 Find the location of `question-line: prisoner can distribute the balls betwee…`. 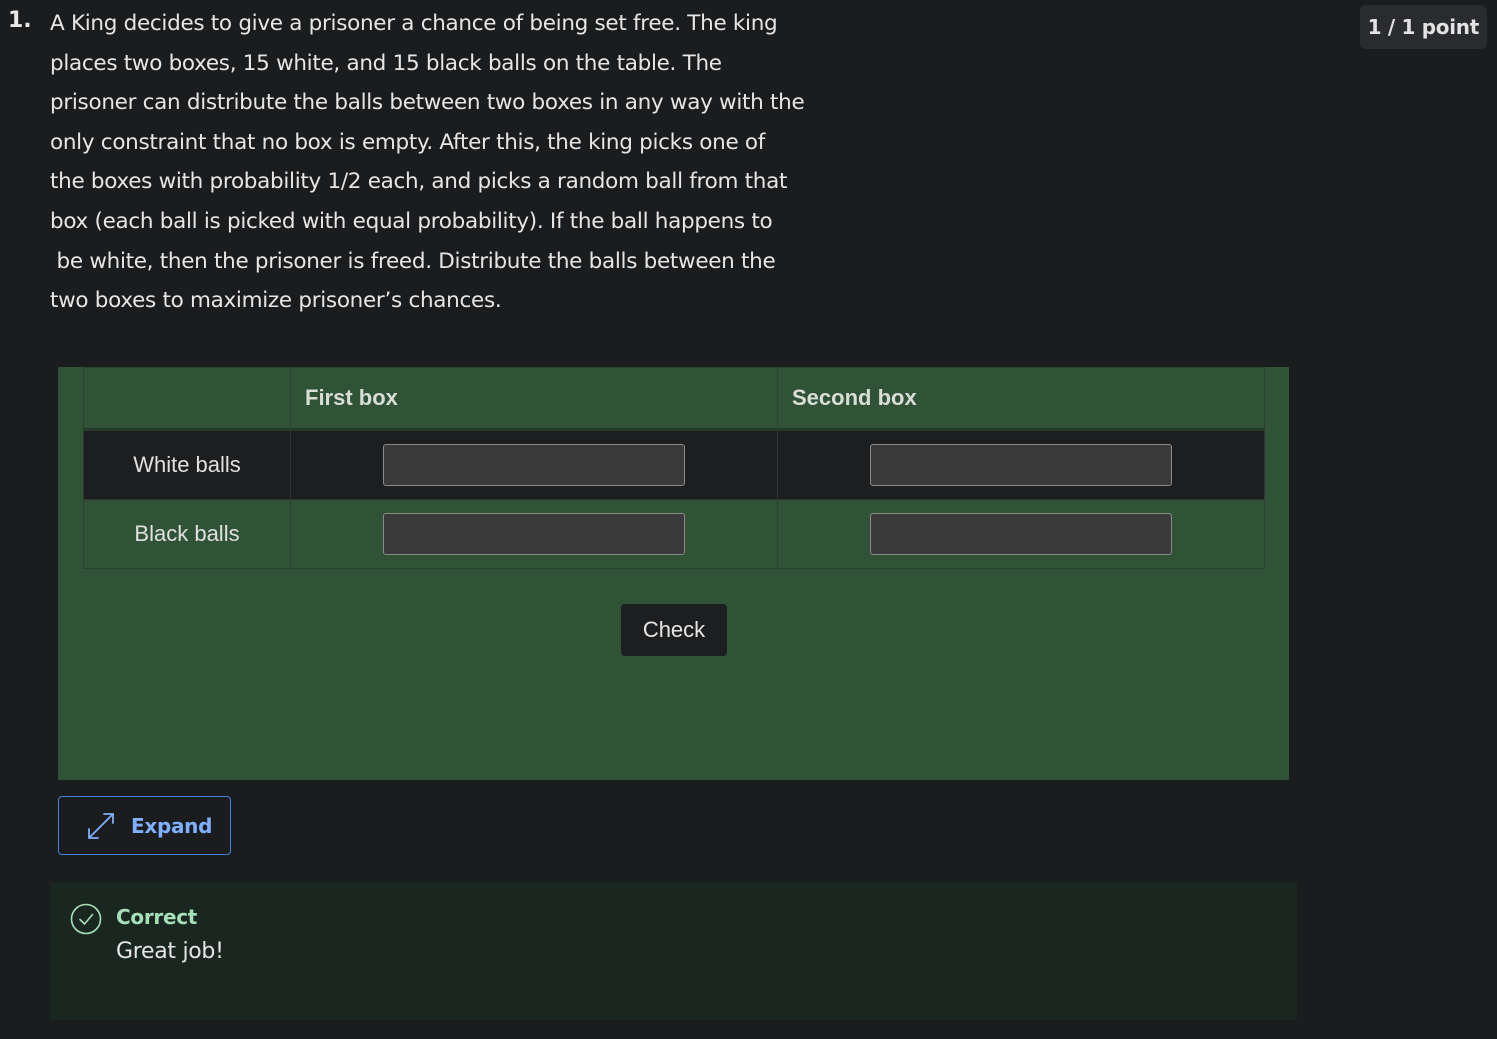

question-line: prisoner can distribute the balls betwee… is located at coordinates (427, 103).